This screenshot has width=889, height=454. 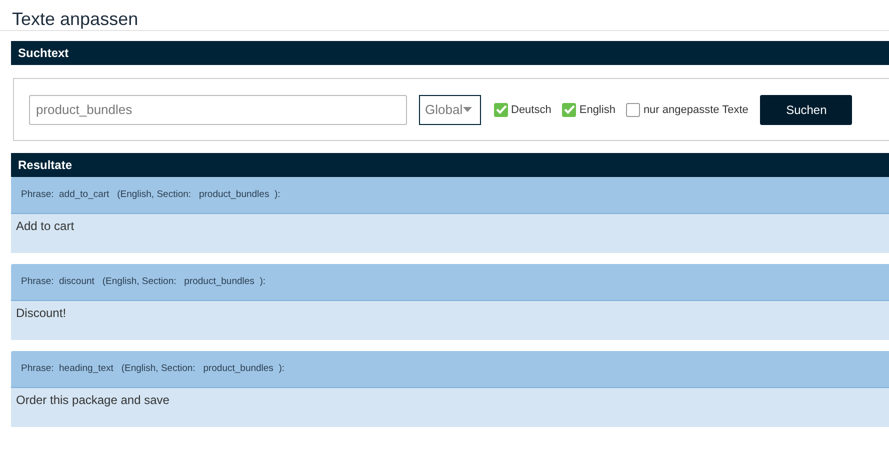 What do you see at coordinates (450, 282) in the screenshot?
I see `phrase-header: Phrase: discount (English, Section: product_bundles ):` at bounding box center [450, 282].